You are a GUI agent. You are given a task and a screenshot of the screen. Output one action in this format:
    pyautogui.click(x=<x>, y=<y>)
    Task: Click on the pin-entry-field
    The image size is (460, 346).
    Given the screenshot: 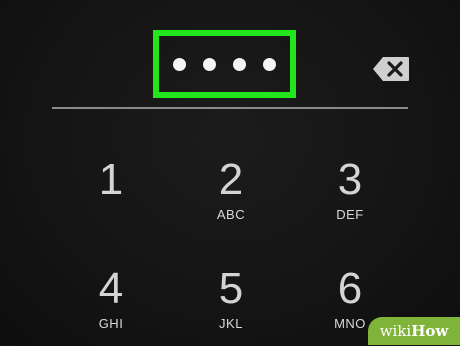 What is the action you would take?
    pyautogui.click(x=224, y=64)
    